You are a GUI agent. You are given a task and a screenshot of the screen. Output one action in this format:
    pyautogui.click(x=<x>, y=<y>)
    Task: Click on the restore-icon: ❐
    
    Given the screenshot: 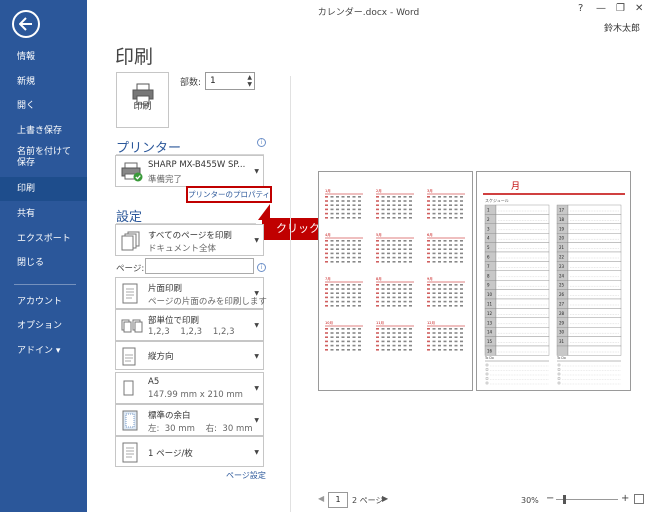 What is the action you would take?
    pyautogui.click(x=620, y=8)
    